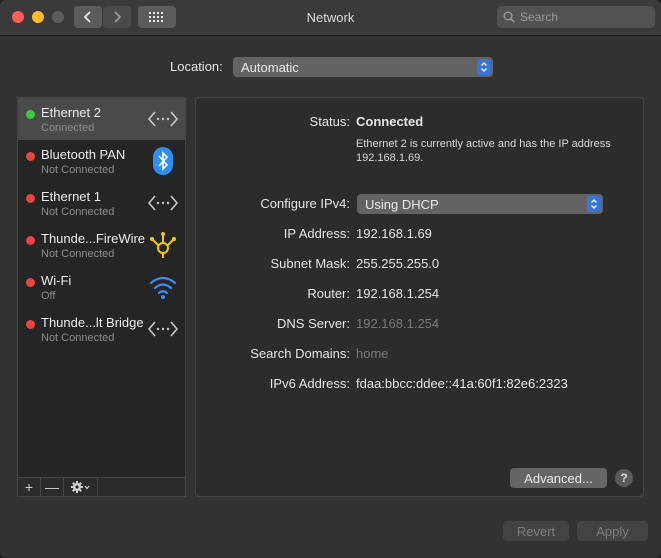 This screenshot has height=558, width=661. What do you see at coordinates (52, 487) in the screenshot?
I see `remove-service-button: —` at bounding box center [52, 487].